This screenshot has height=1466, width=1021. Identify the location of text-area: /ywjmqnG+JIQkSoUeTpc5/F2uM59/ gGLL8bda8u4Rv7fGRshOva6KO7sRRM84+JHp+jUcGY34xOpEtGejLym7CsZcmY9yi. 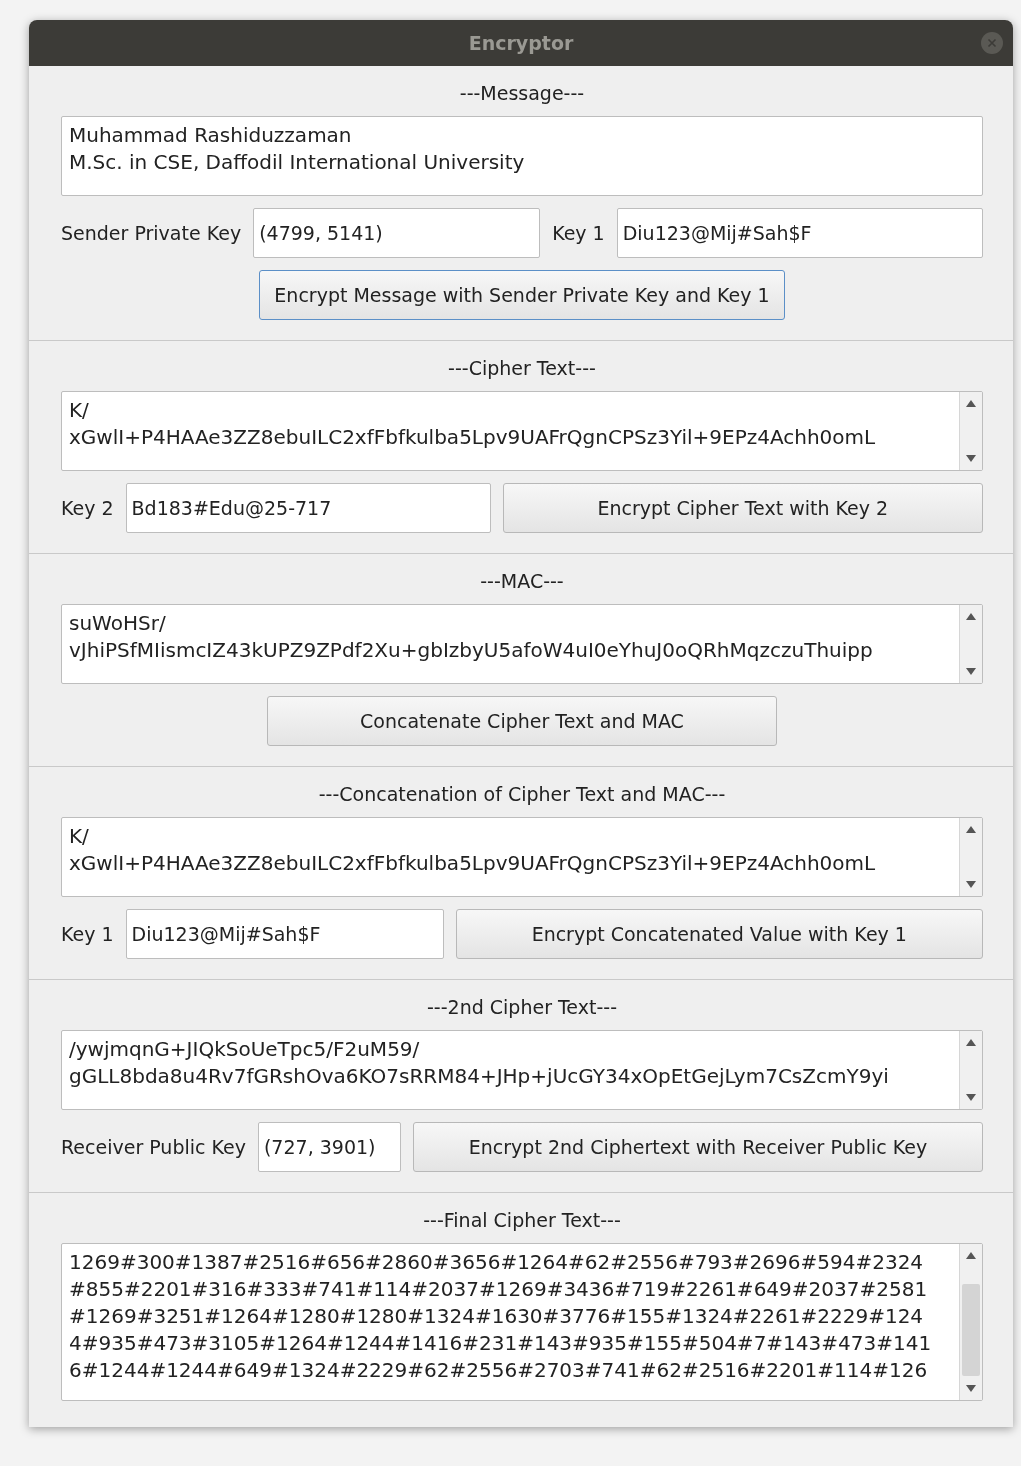
(522, 1070).